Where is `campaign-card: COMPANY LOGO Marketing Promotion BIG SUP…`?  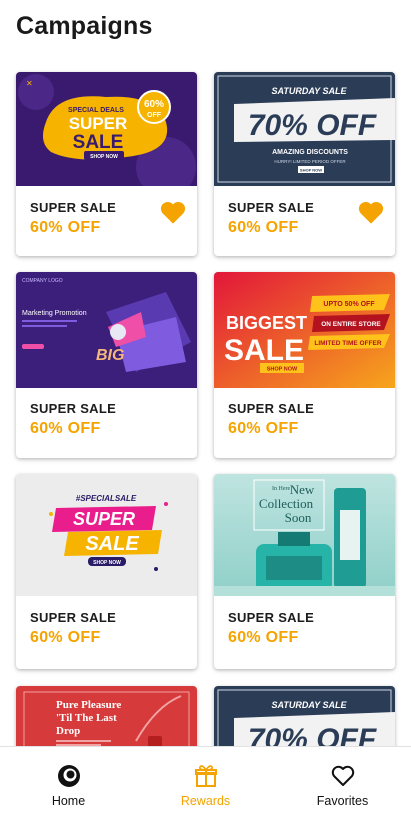
campaign-card: COMPANY LOGO Marketing Promotion BIG SUP… is located at coordinates (106, 365).